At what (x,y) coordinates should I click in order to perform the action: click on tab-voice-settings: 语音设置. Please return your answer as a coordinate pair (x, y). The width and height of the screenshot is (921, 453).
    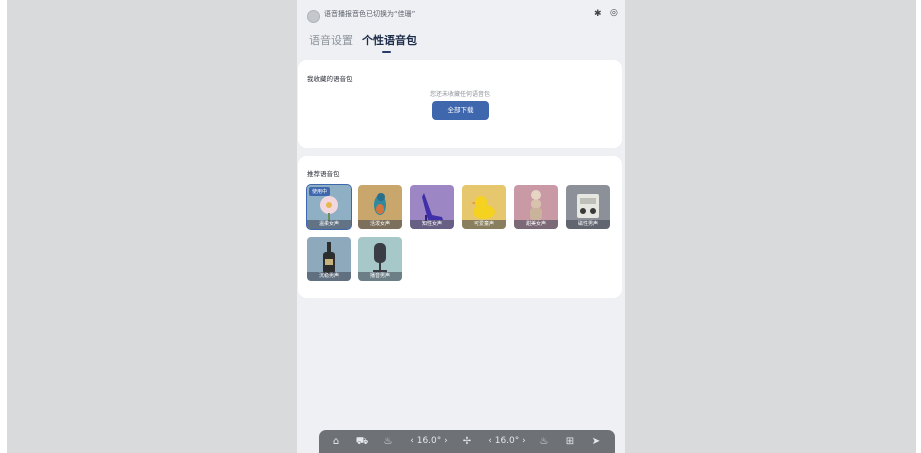
    Looking at the image, I should click on (331, 40).